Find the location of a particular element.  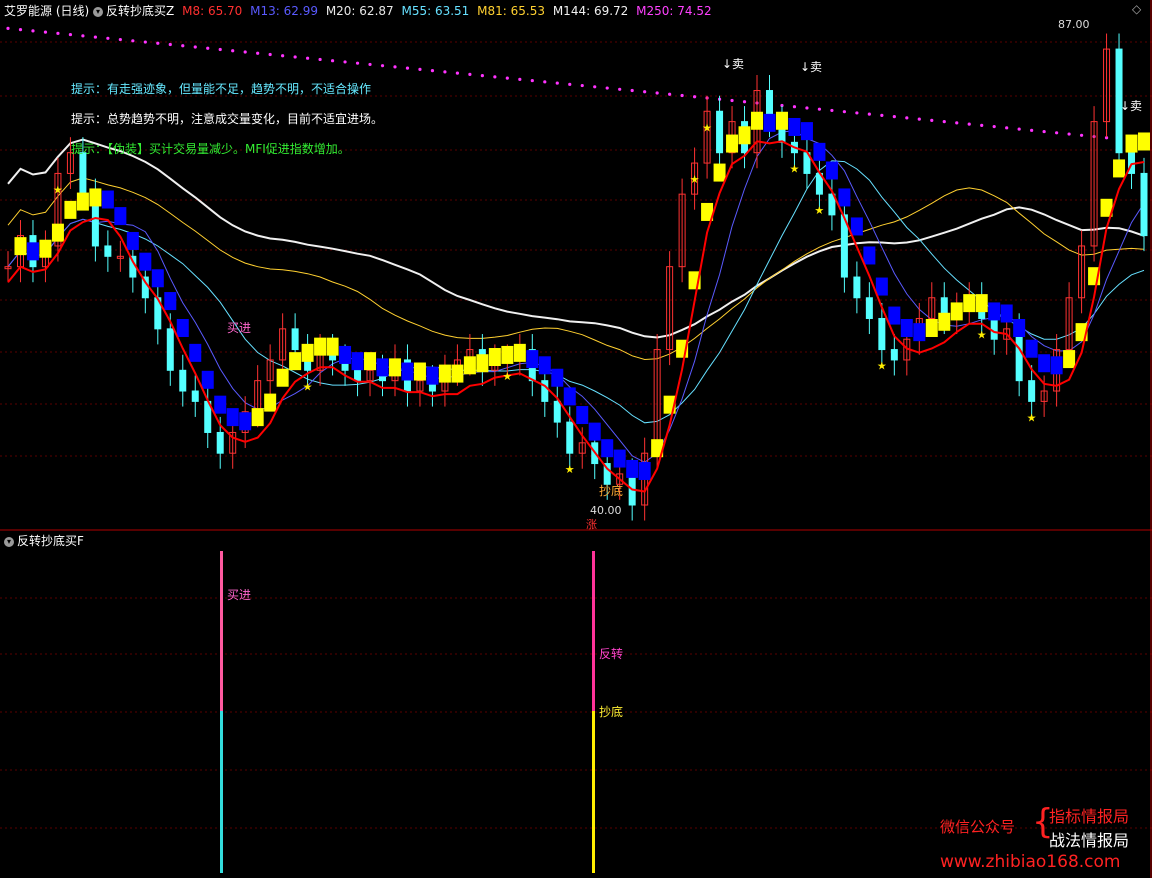

ma55-label: M55: 63.51 is located at coordinates (435, 11).